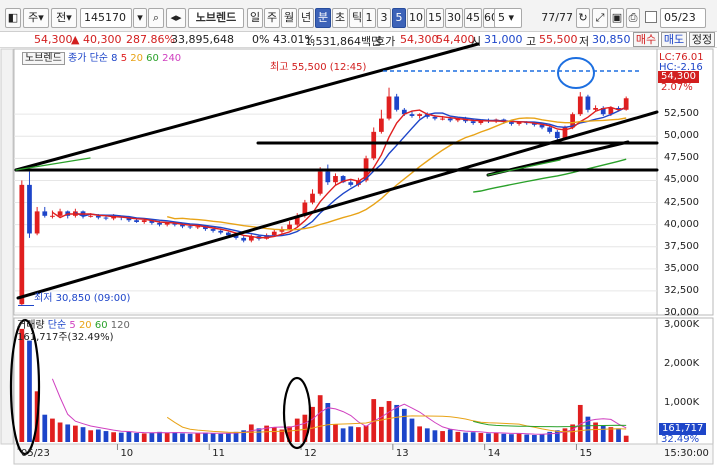 This screenshot has height=466, width=717. I want to click on time-tick-label: 11, so click(218, 453).